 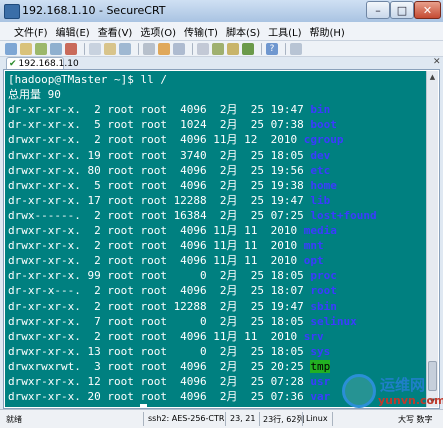 What do you see at coordinates (95, 48) in the screenshot?
I see `copy-icon` at bounding box center [95, 48].